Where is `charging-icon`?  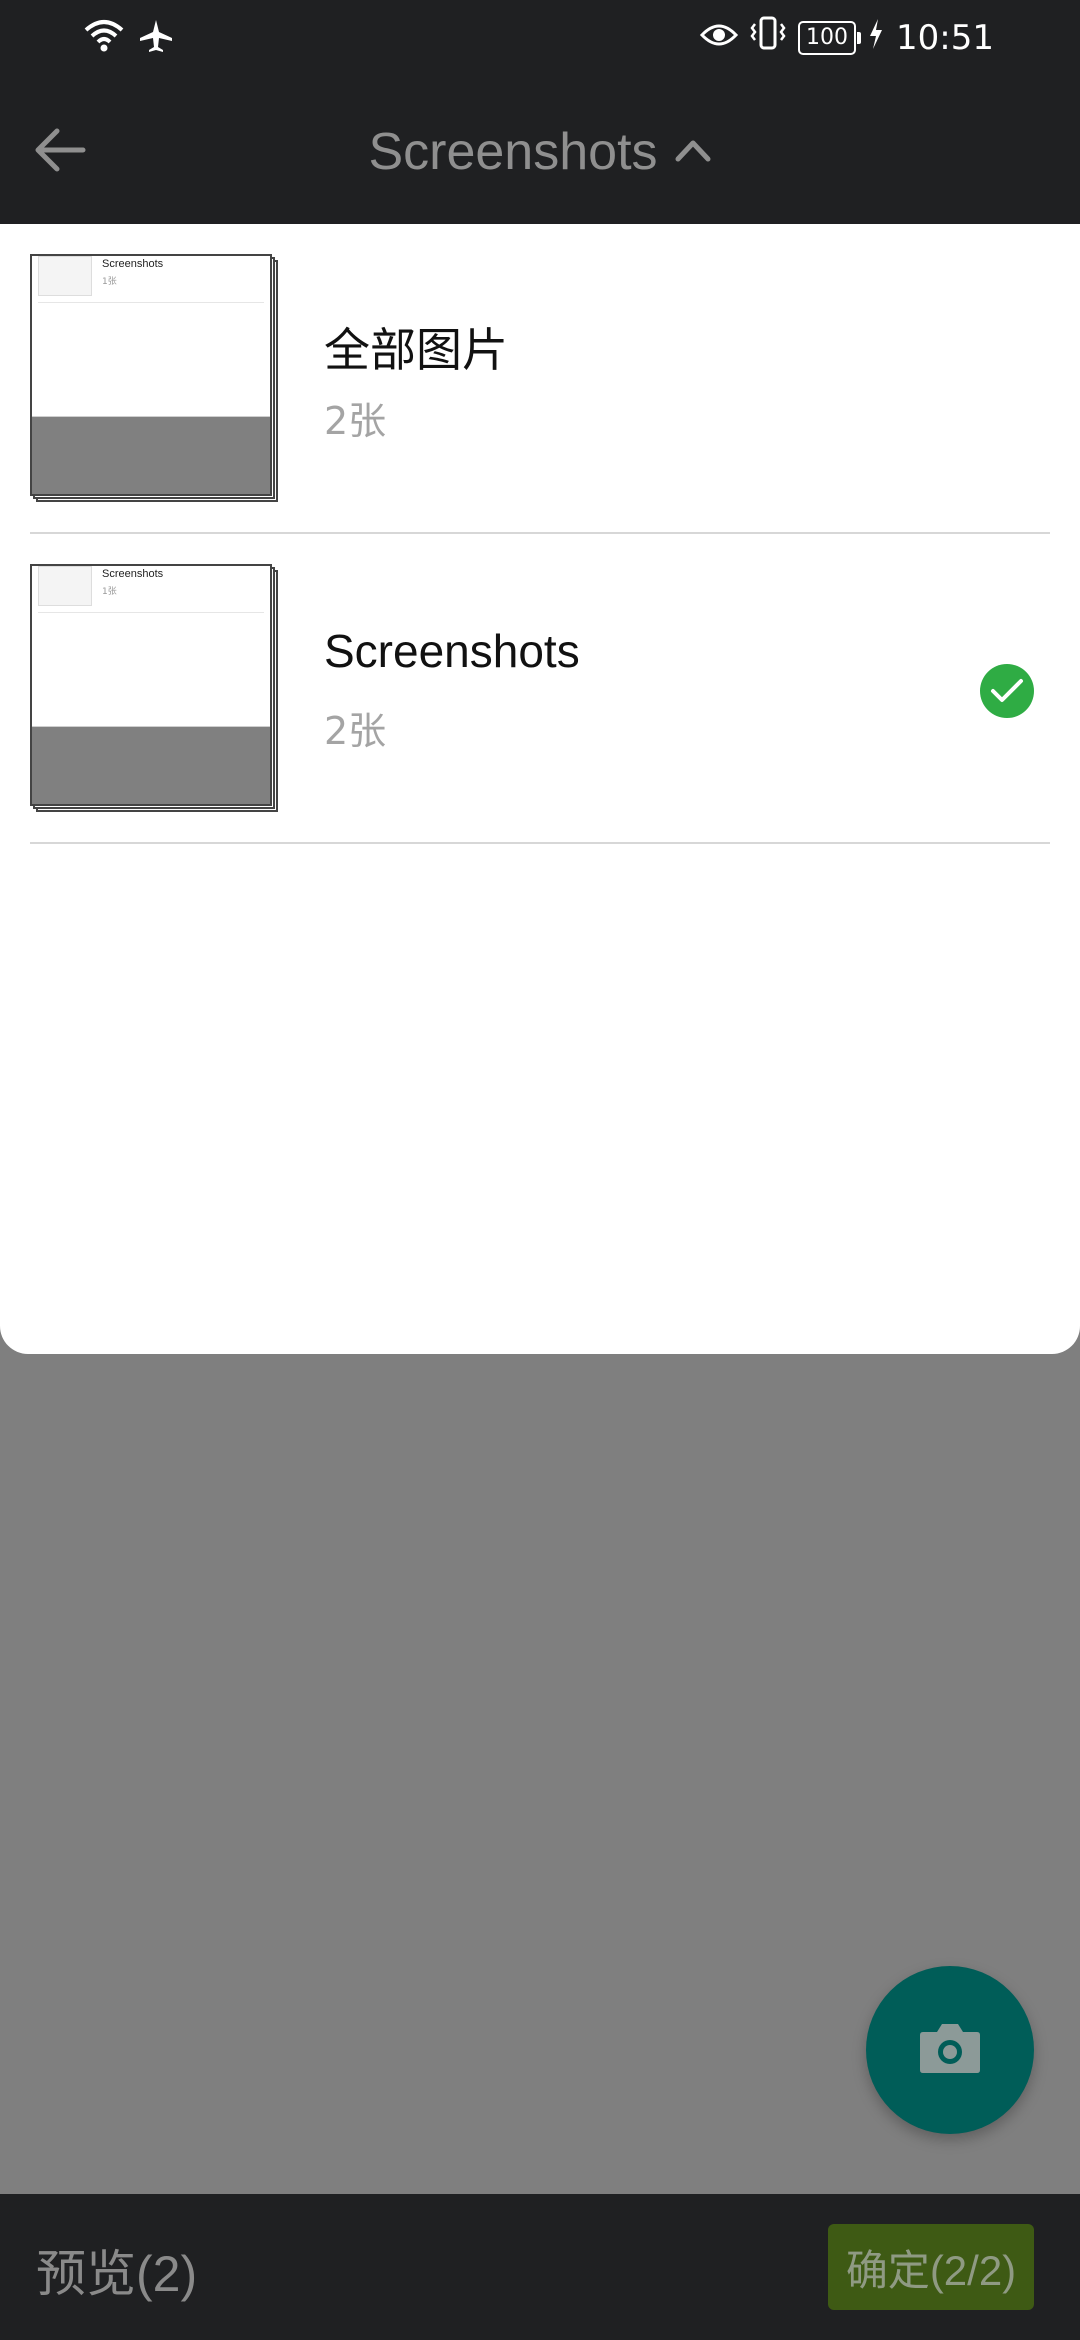 charging-icon is located at coordinates (876, 38).